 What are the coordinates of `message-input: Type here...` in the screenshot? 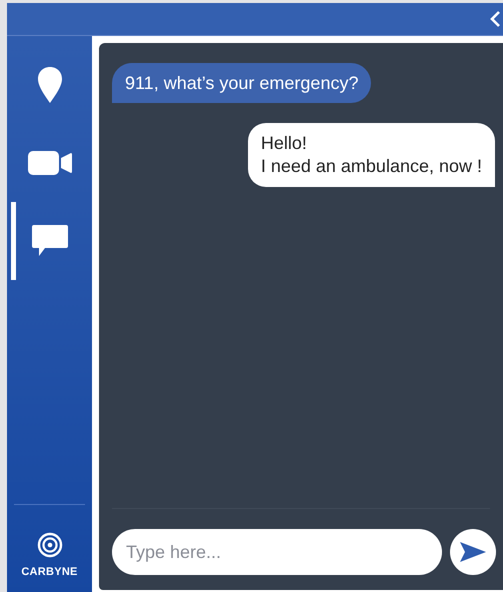 It's located at (277, 552).